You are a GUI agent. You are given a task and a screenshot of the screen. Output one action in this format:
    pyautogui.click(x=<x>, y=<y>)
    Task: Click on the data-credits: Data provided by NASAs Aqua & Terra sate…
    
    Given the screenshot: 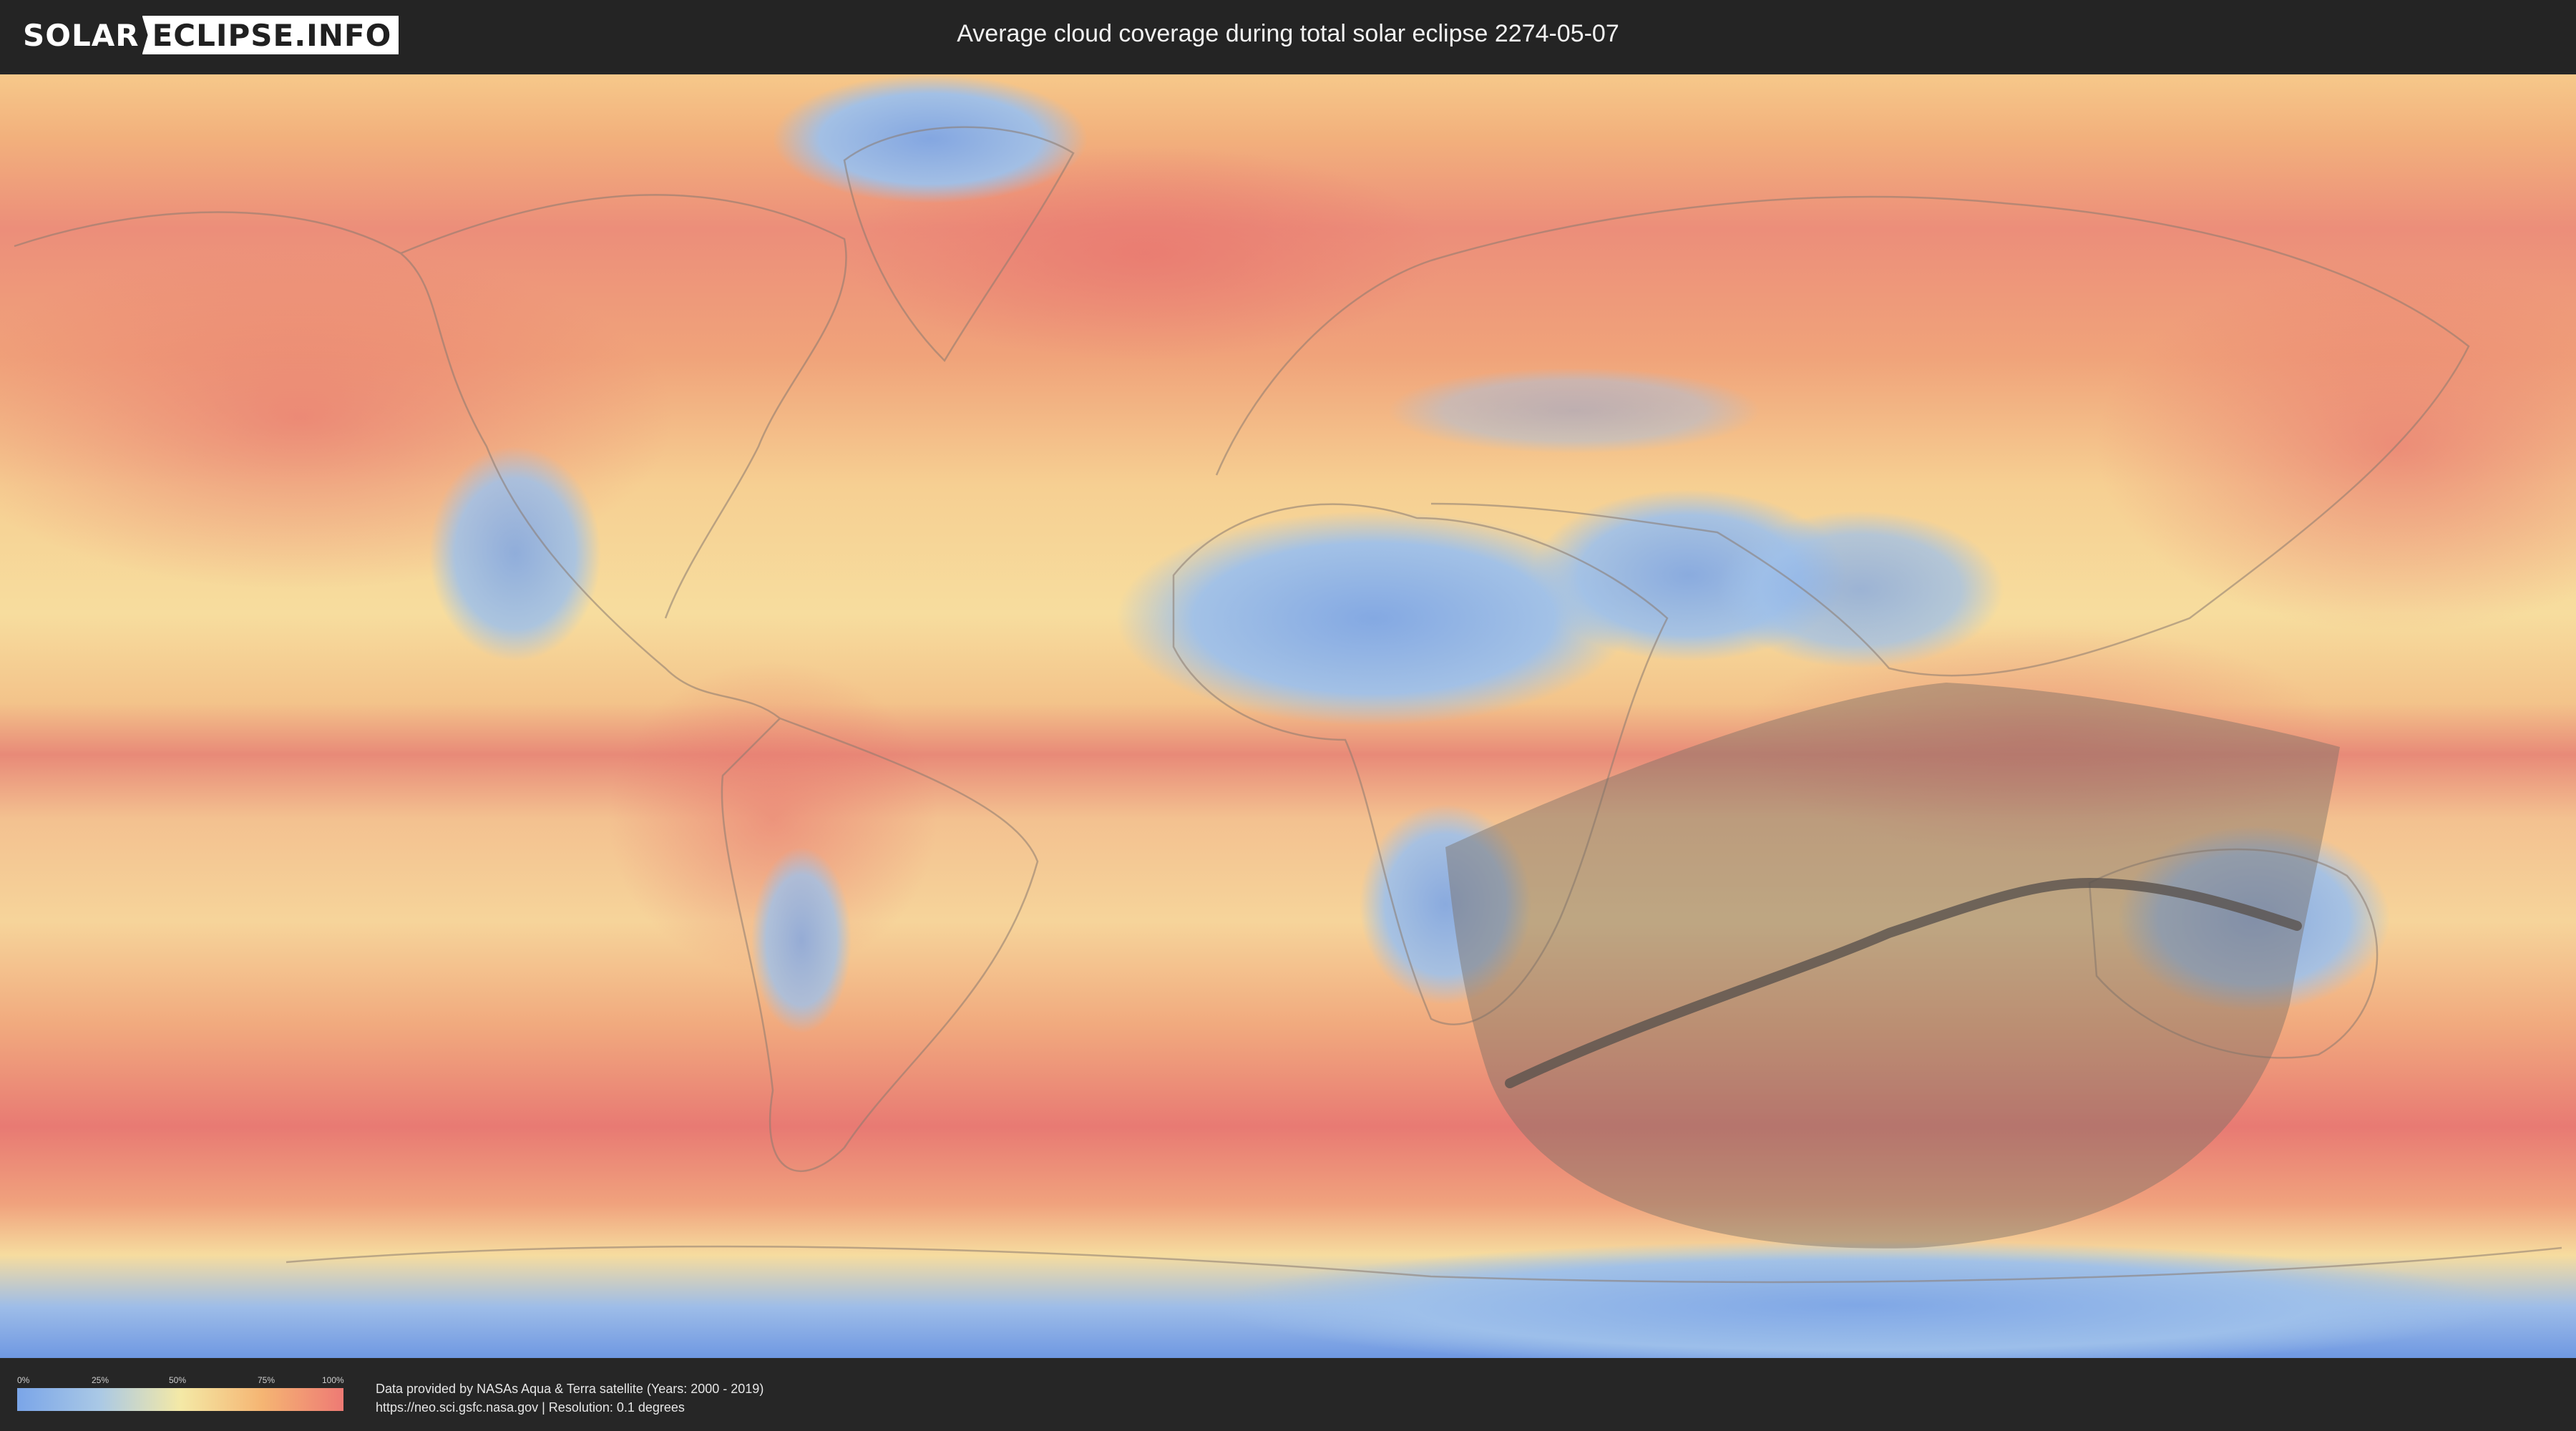 What is the action you would take?
    pyautogui.click(x=569, y=1398)
    